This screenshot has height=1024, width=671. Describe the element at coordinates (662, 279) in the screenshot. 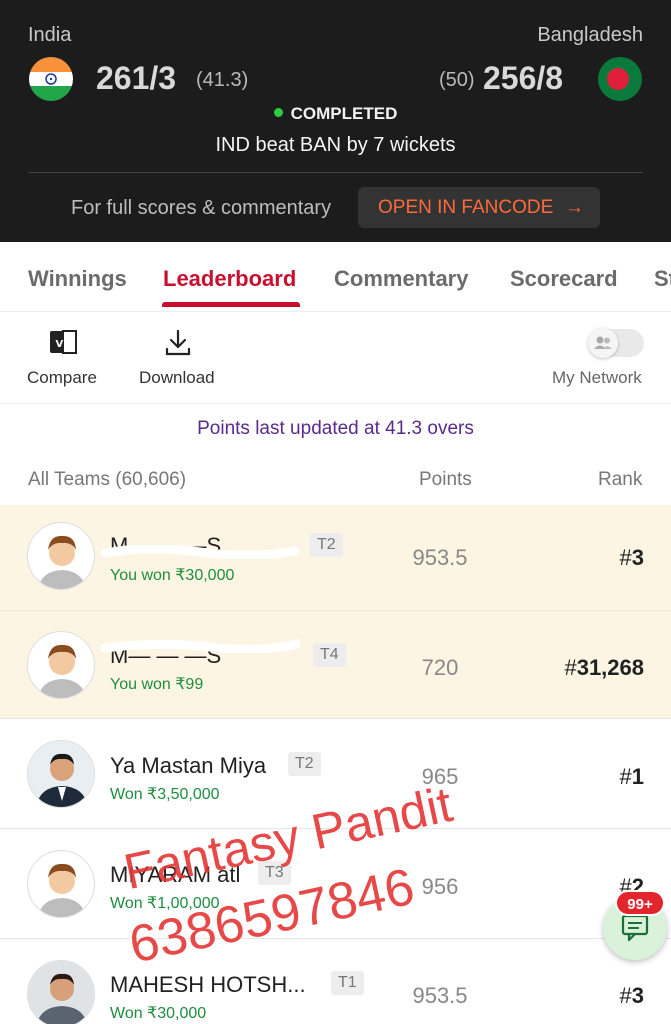

I see `tab-stats: St` at that location.